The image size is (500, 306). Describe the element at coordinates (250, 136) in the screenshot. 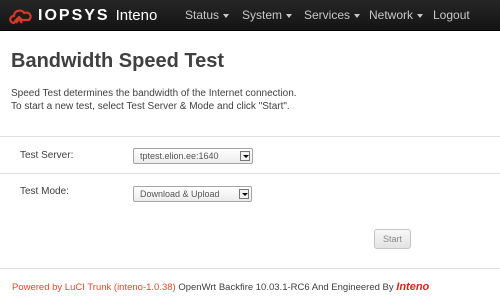

I see `section-divider` at that location.